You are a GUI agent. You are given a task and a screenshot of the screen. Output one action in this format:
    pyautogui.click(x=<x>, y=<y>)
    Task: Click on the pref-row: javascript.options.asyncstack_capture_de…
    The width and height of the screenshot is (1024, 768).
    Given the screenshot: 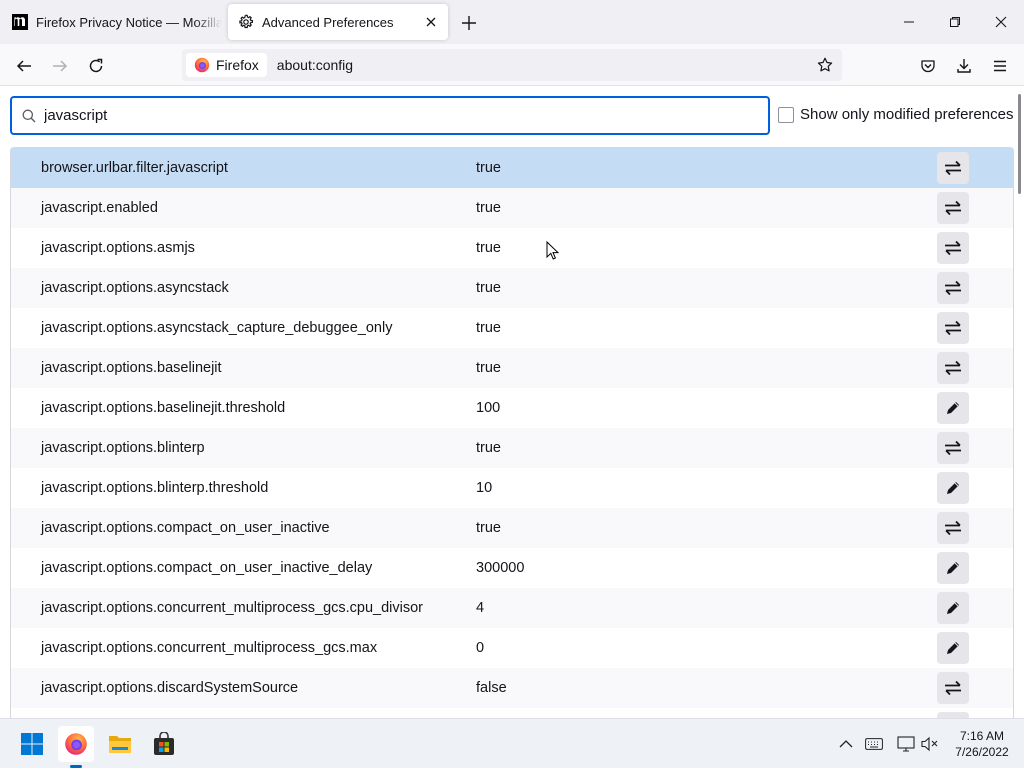 What is the action you would take?
    pyautogui.click(x=512, y=328)
    